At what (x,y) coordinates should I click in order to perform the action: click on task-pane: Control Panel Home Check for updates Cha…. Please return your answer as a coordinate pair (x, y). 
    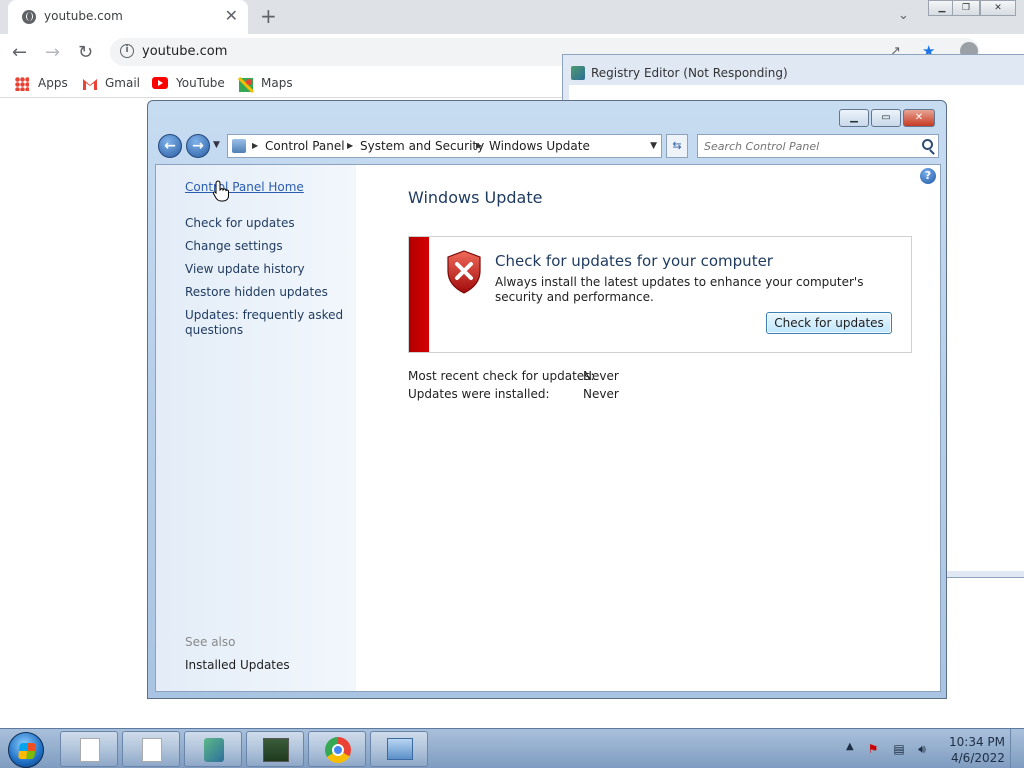
    Looking at the image, I should click on (256, 428).